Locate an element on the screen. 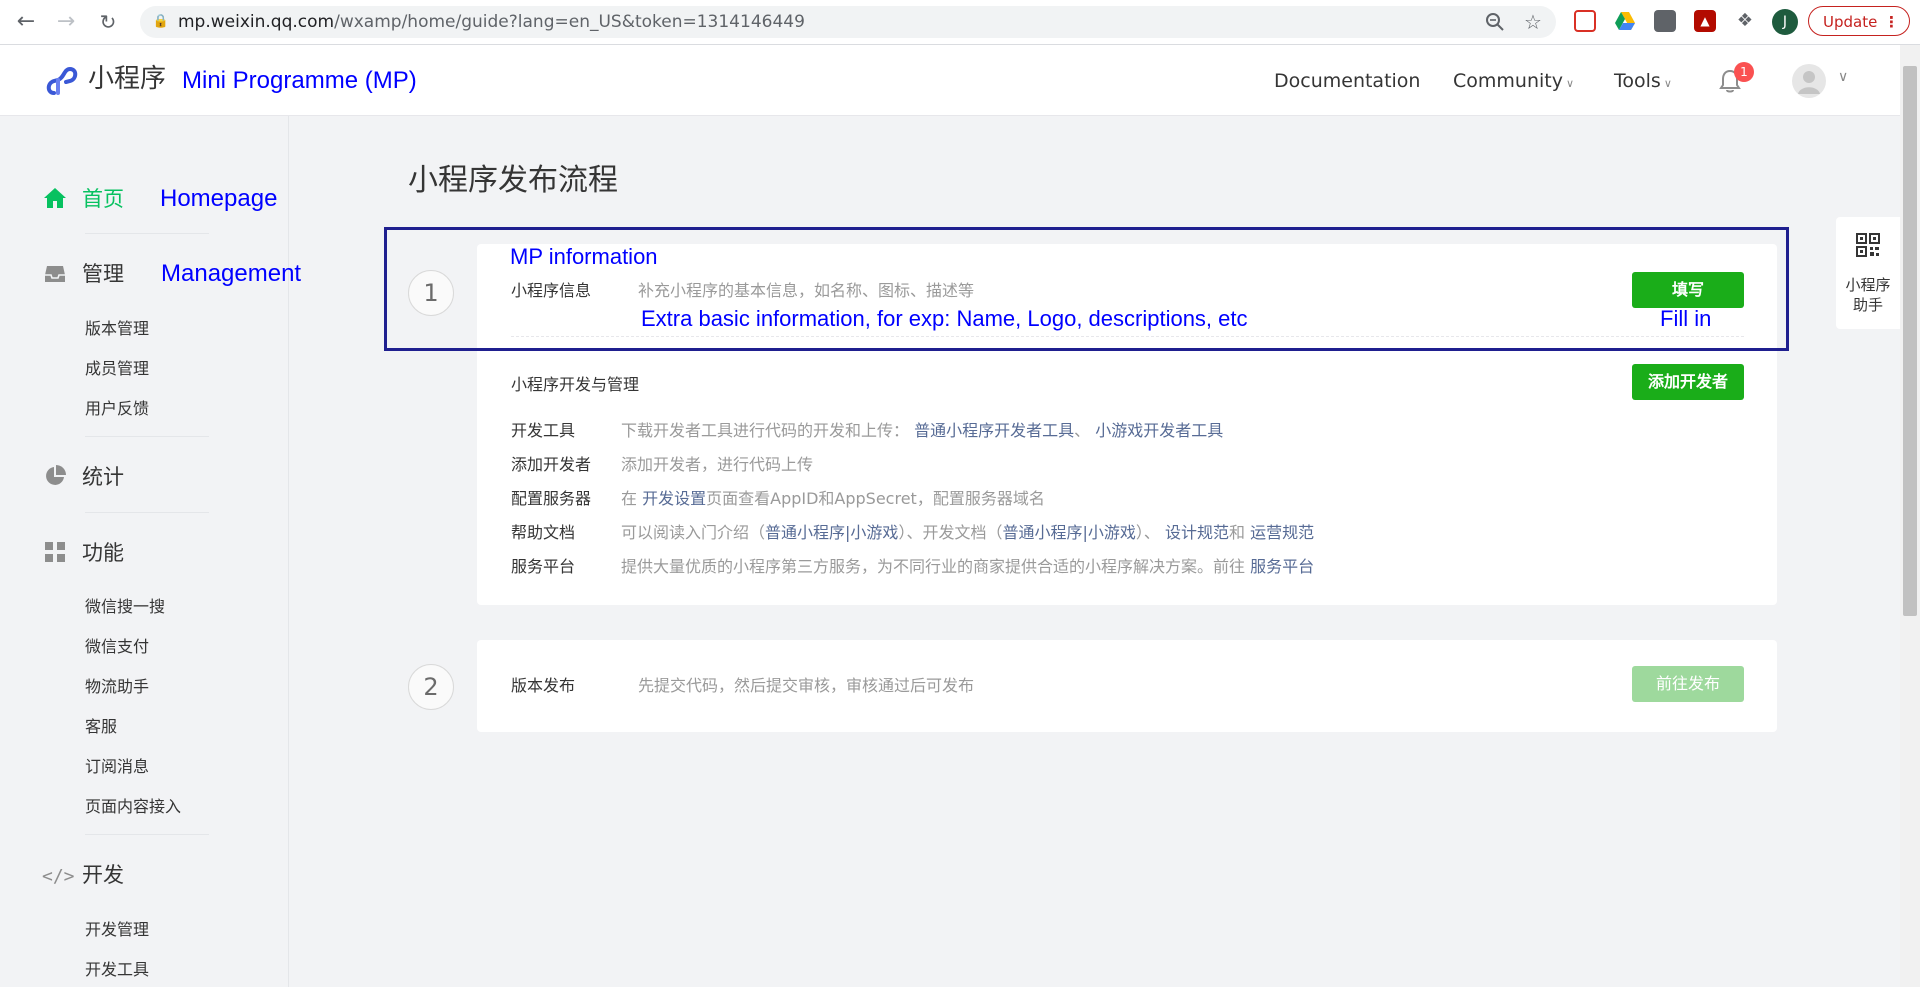 The height and width of the screenshot is (987, 1920). google-drive-icon is located at coordinates (1625, 21).